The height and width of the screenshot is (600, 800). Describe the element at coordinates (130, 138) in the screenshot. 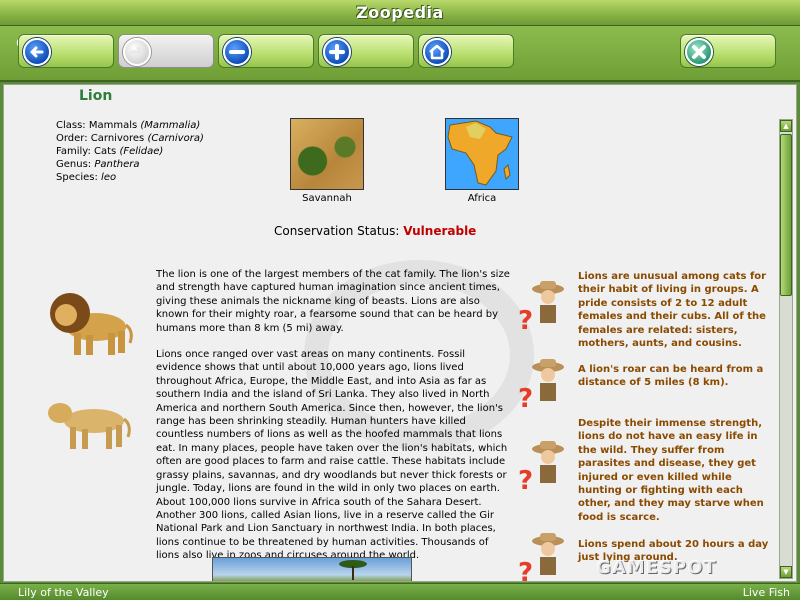

I see `taxonomy-order: Order: Carnivores (Carnivora)` at that location.